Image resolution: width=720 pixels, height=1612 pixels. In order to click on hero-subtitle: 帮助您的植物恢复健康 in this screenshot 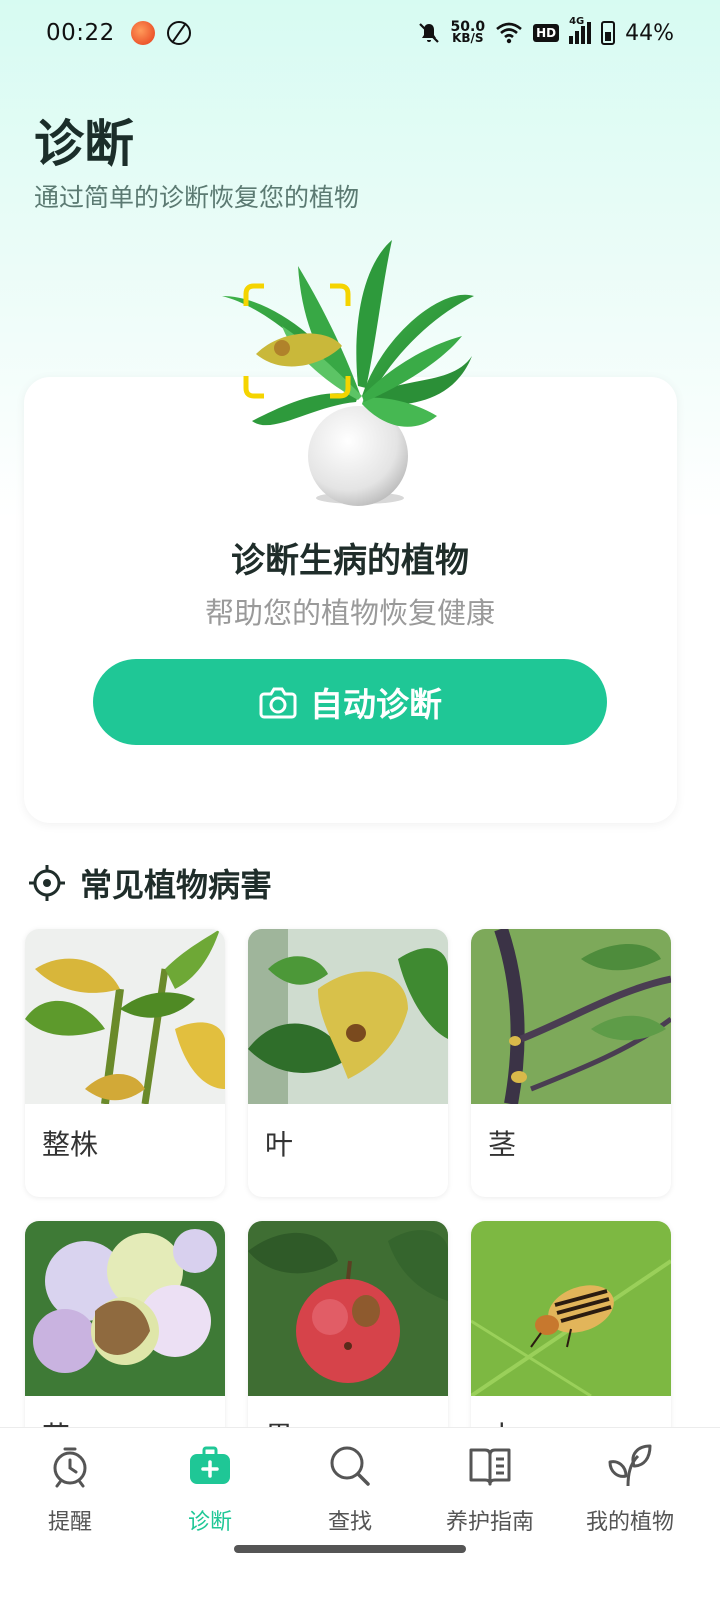, I will do `click(349, 613)`.